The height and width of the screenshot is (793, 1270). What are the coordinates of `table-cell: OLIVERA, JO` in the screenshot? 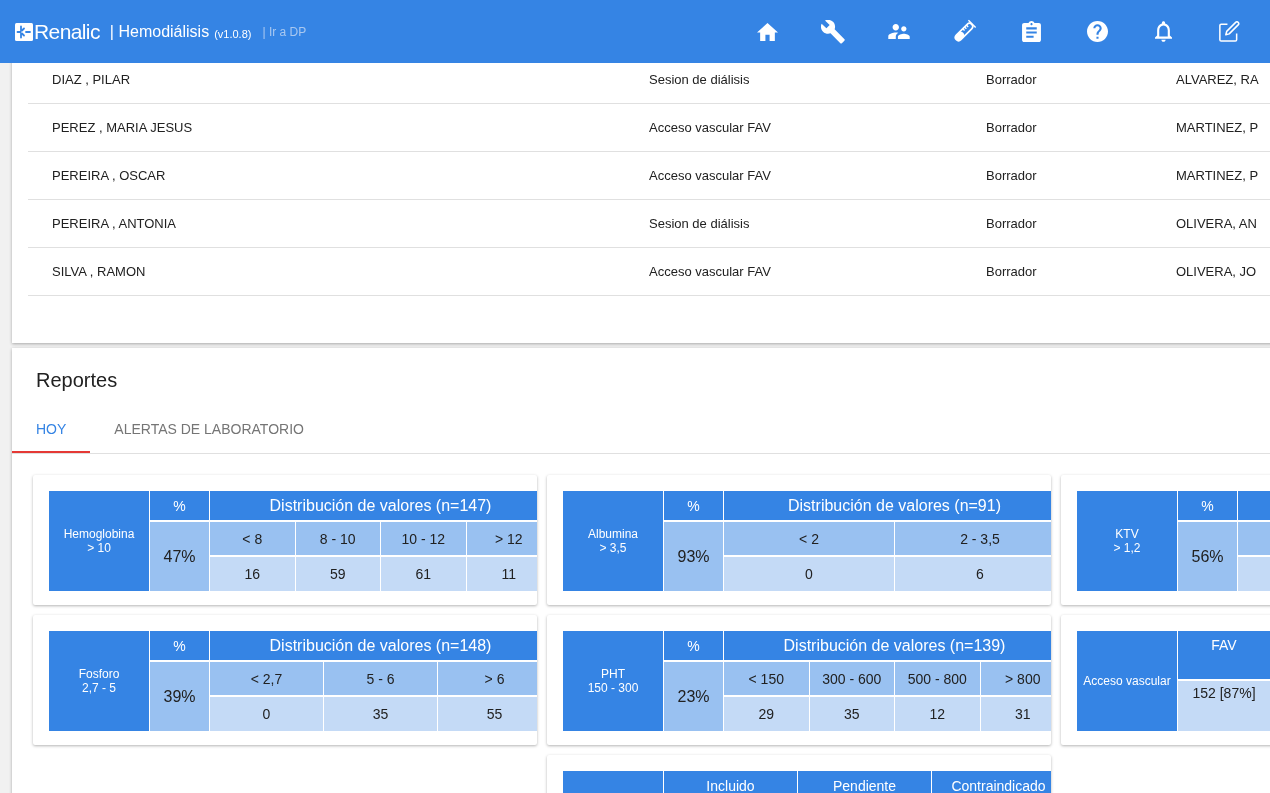 It's located at (1216, 271).